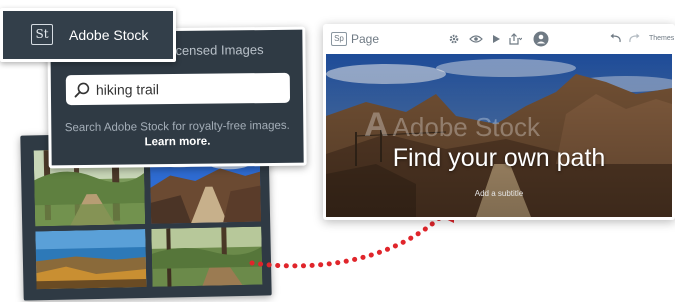 The image size is (675, 302). Describe the element at coordinates (178, 89) in the screenshot. I see `search-input: hiking trail` at that location.